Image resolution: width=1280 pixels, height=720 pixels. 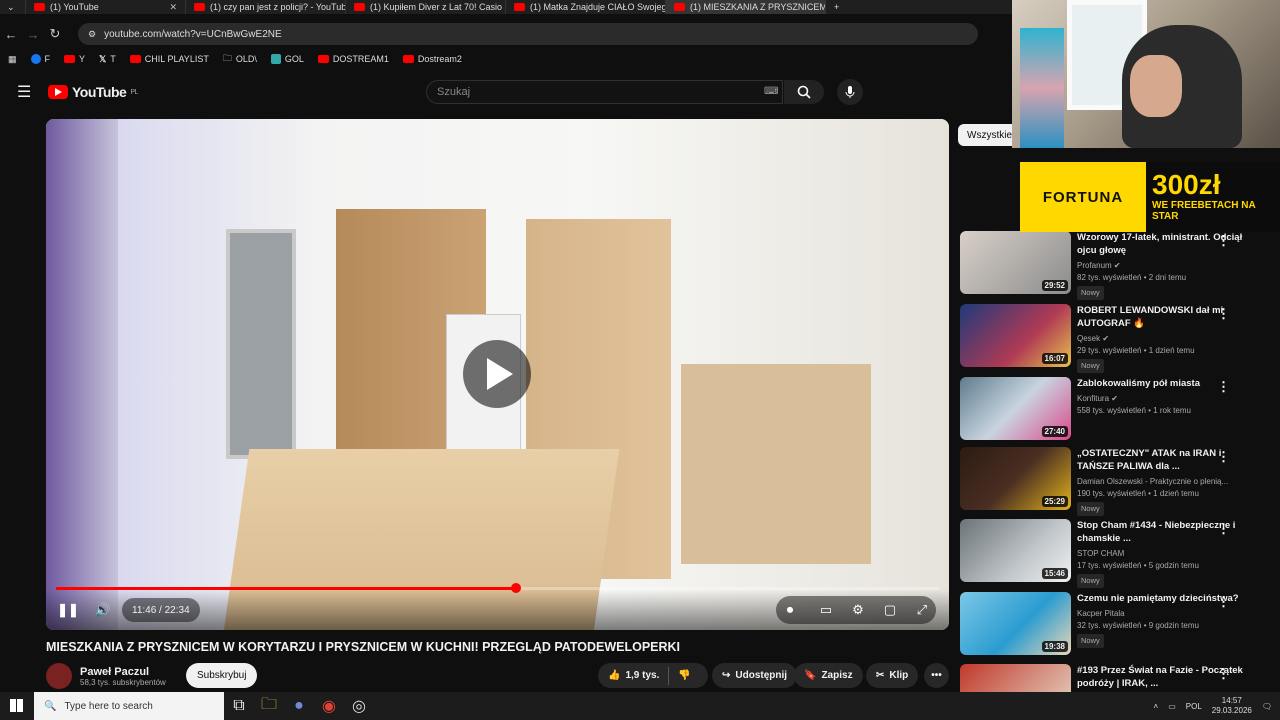 I want to click on subscribe-button: Subskrybuj, so click(x=222, y=675).